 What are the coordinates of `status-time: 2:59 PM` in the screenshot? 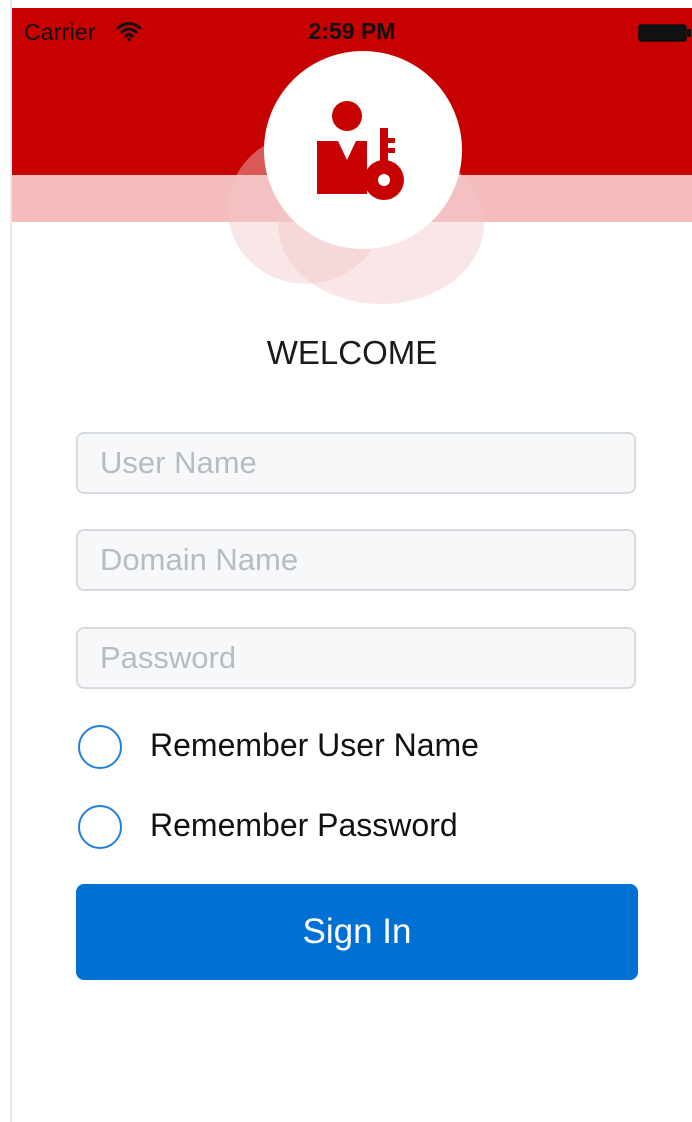 It's located at (352, 31).